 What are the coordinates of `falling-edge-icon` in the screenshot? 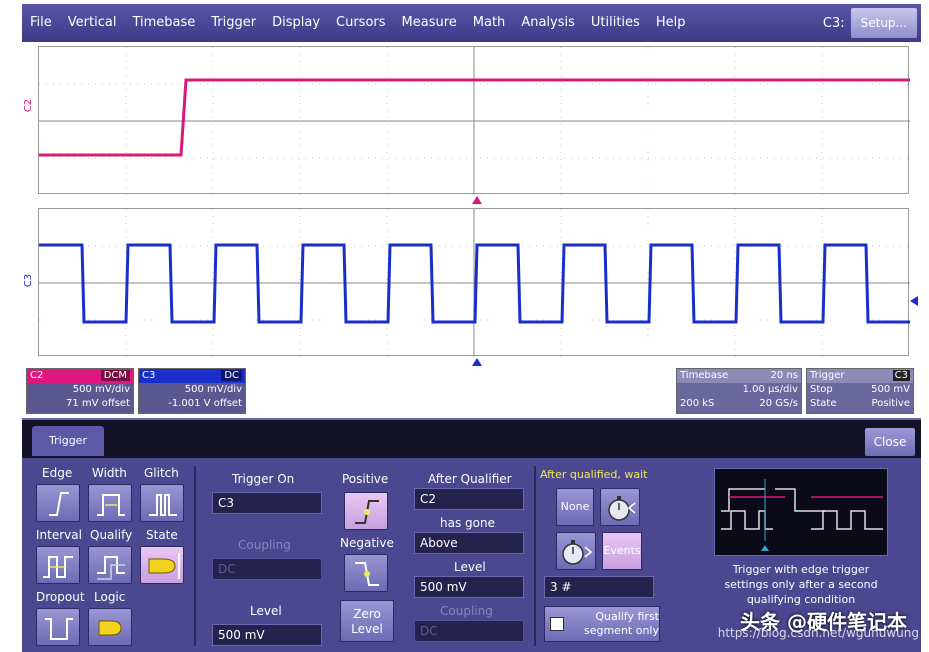 It's located at (367, 574).